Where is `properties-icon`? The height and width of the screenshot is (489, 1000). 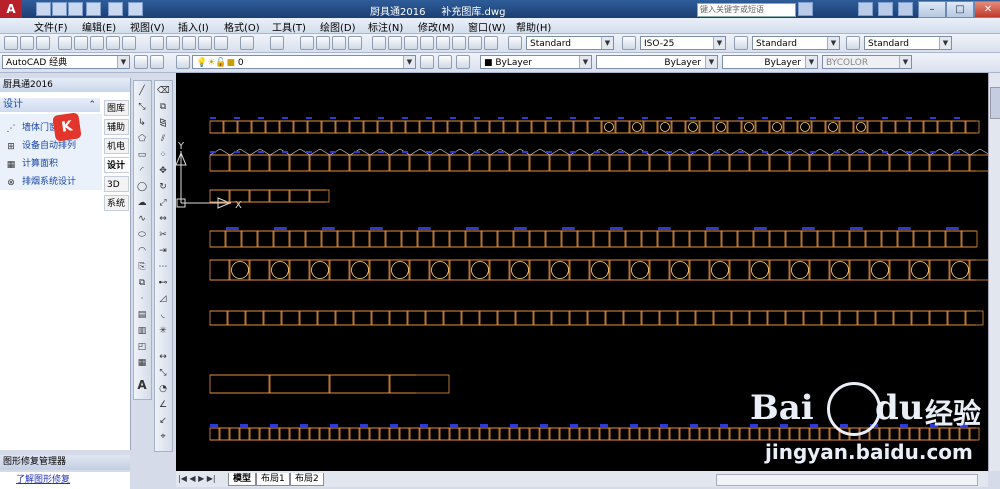
properties-icon is located at coordinates (379, 43).